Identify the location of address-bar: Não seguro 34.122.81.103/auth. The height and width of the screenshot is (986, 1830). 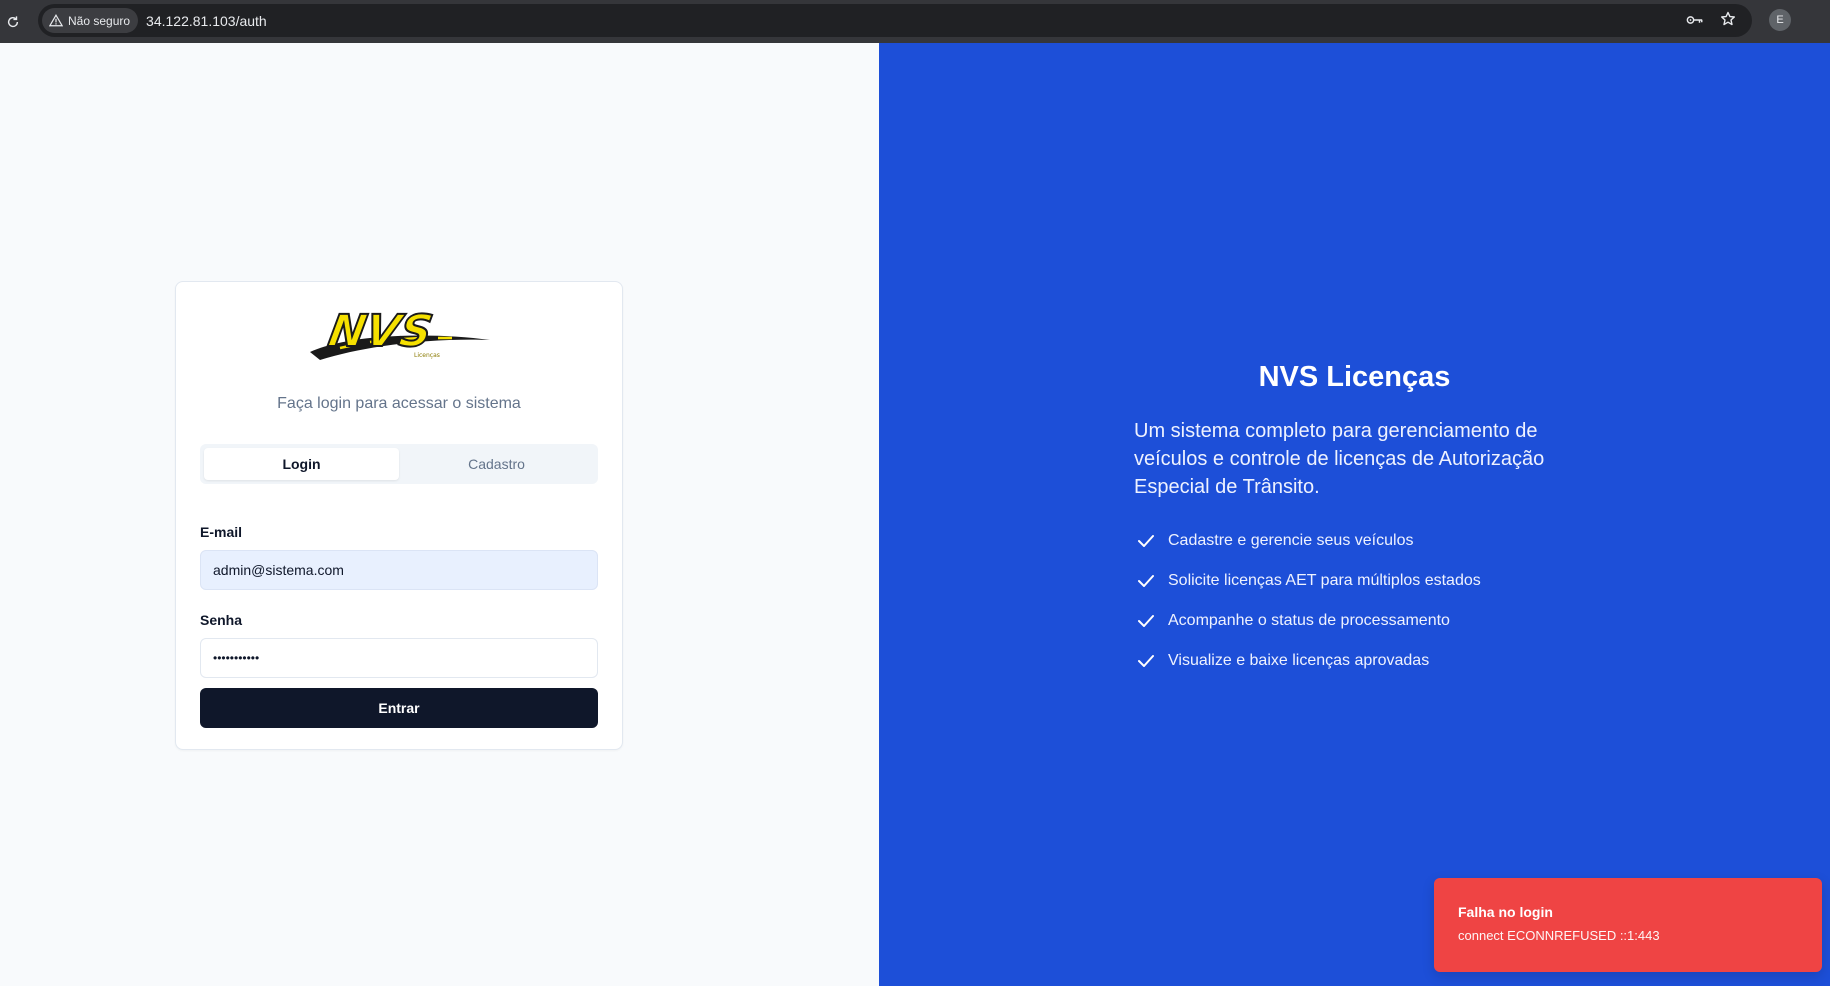
(895, 20).